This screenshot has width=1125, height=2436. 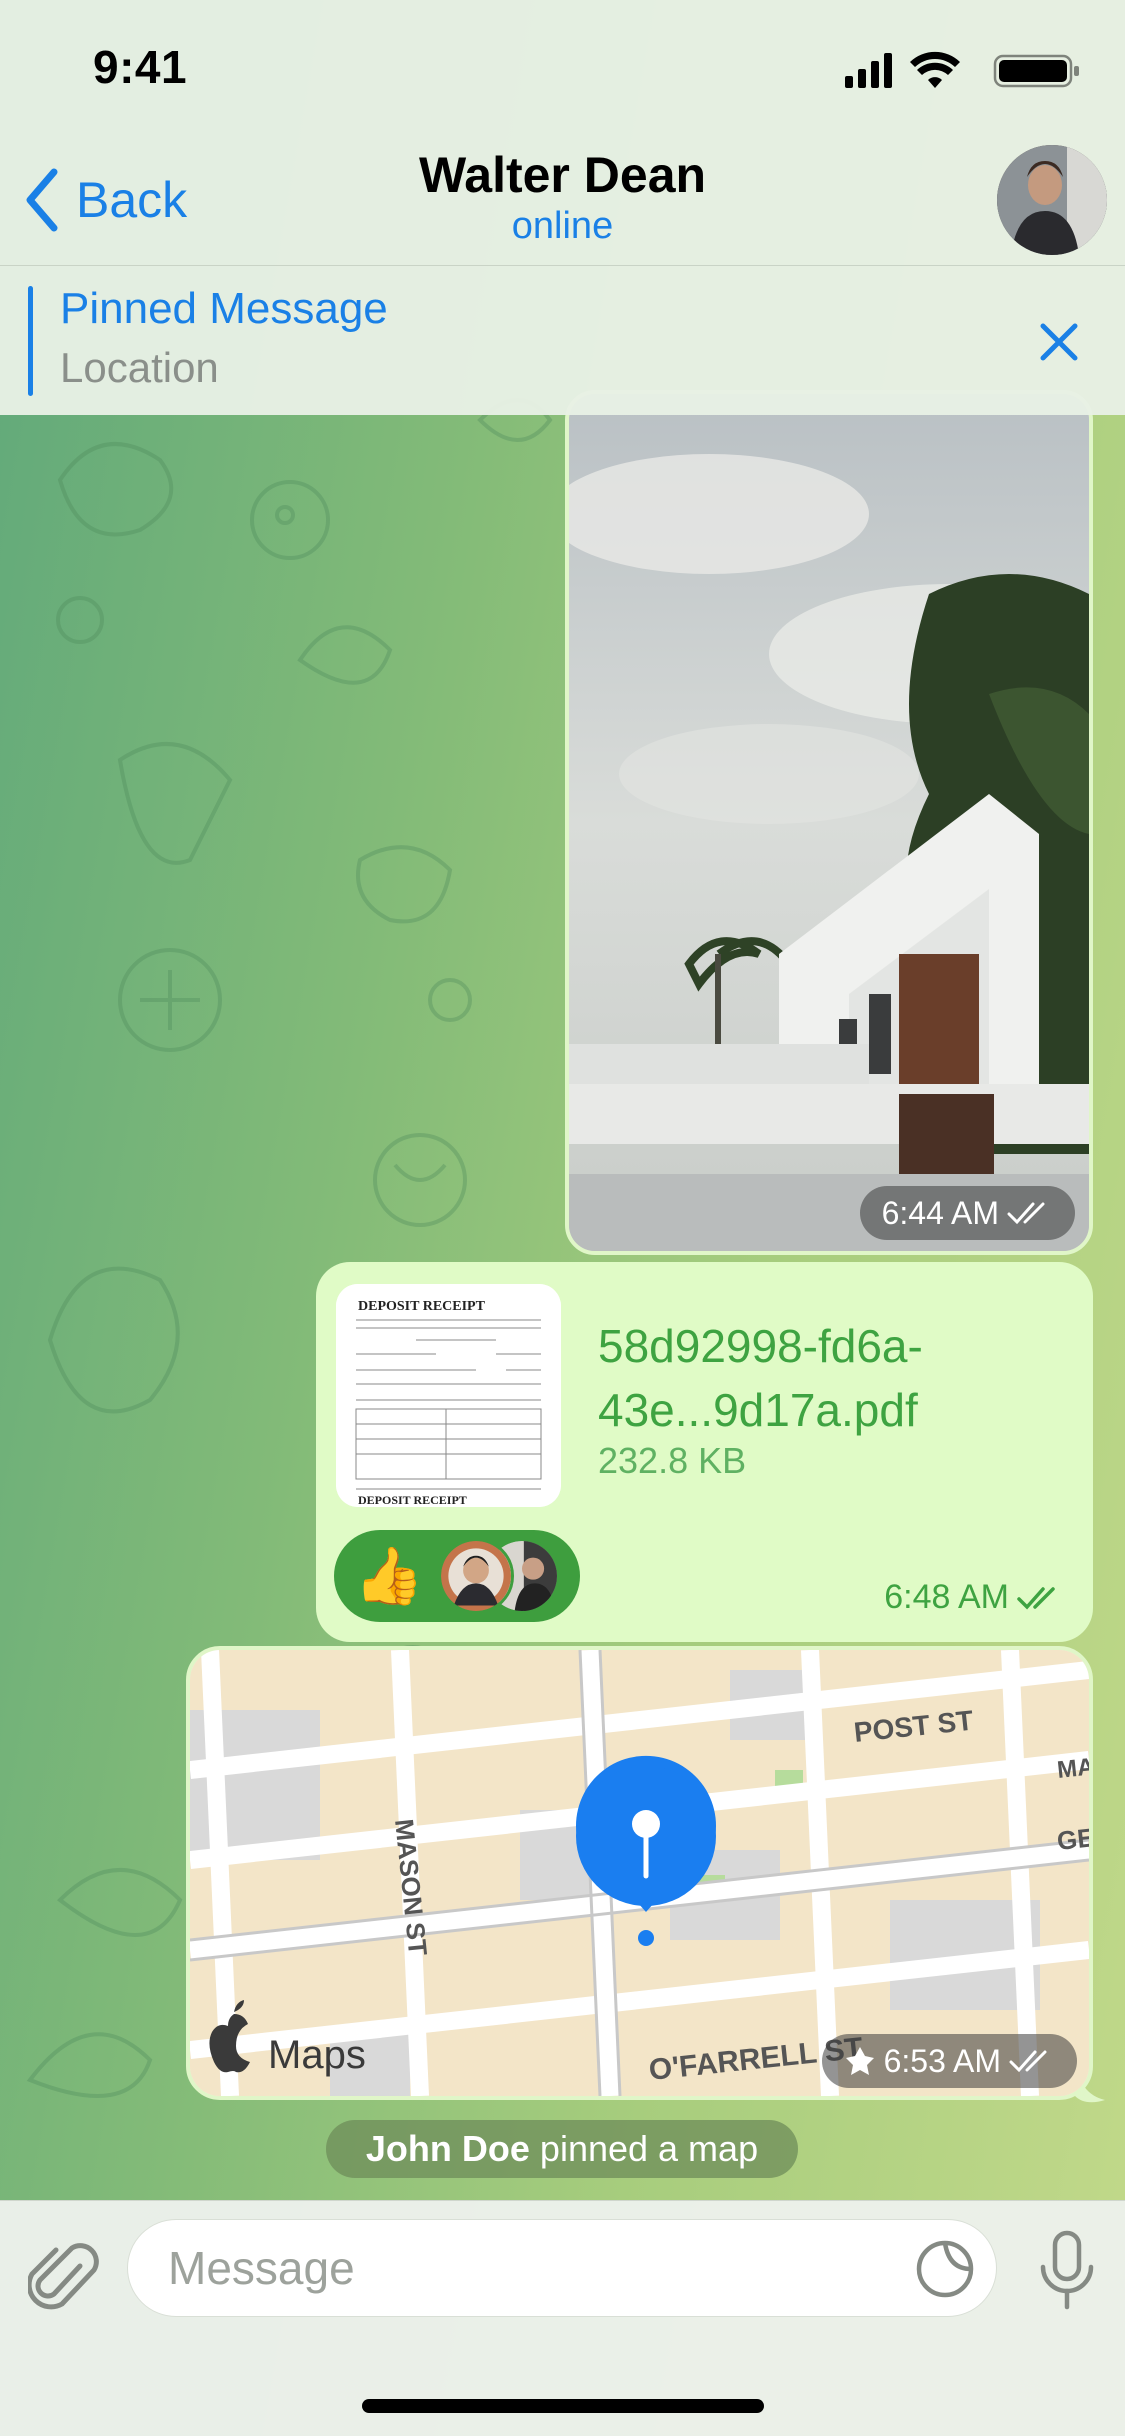 What do you see at coordinates (1072, 1839) in the screenshot?
I see `svg-text: GE` at bounding box center [1072, 1839].